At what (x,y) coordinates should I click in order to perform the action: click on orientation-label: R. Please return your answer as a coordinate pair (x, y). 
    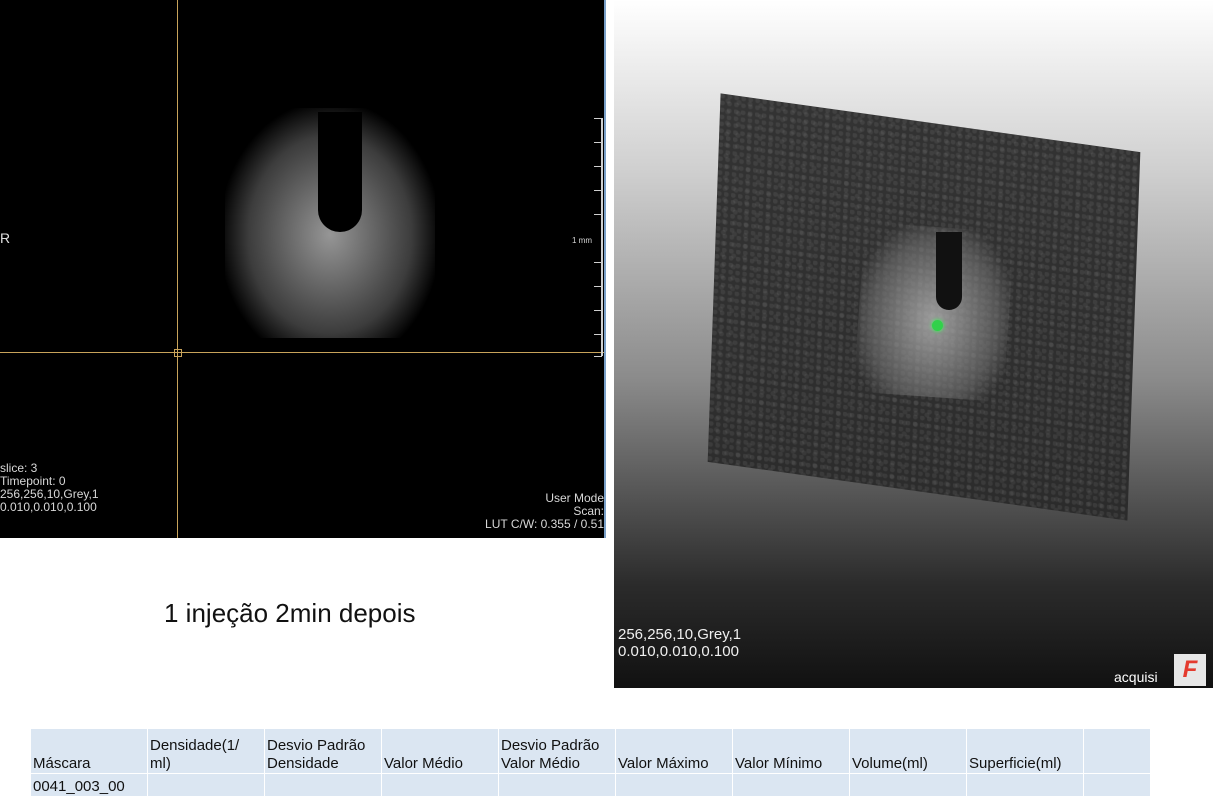
    Looking at the image, I should click on (5, 238).